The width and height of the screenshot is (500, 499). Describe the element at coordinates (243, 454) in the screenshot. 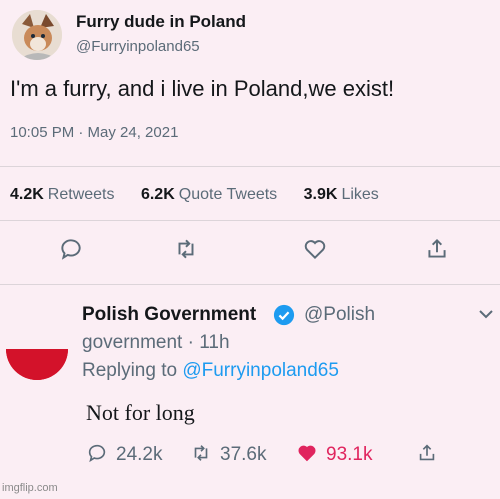

I see `retweet-count: 37.6k` at that location.